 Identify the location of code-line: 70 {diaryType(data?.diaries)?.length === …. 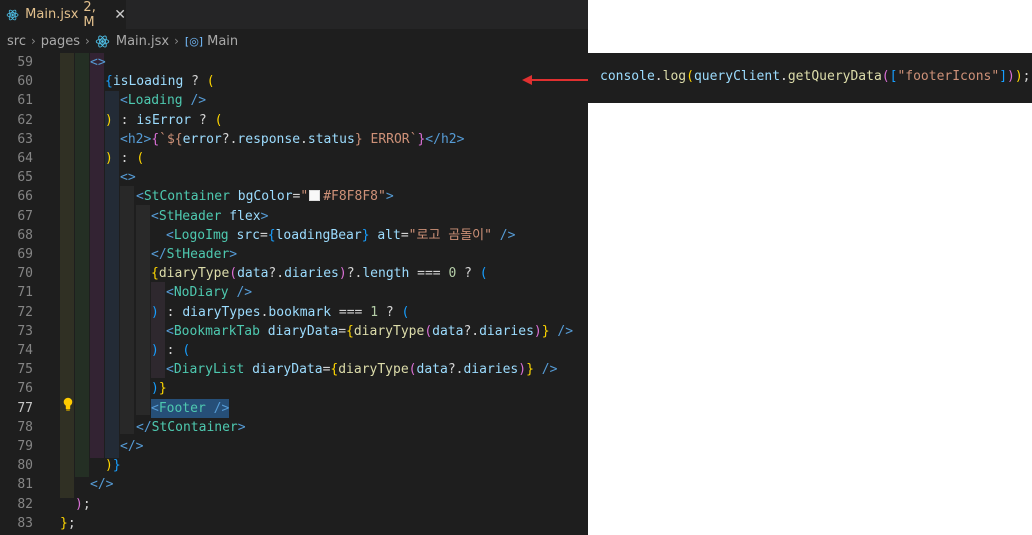
(294, 273).